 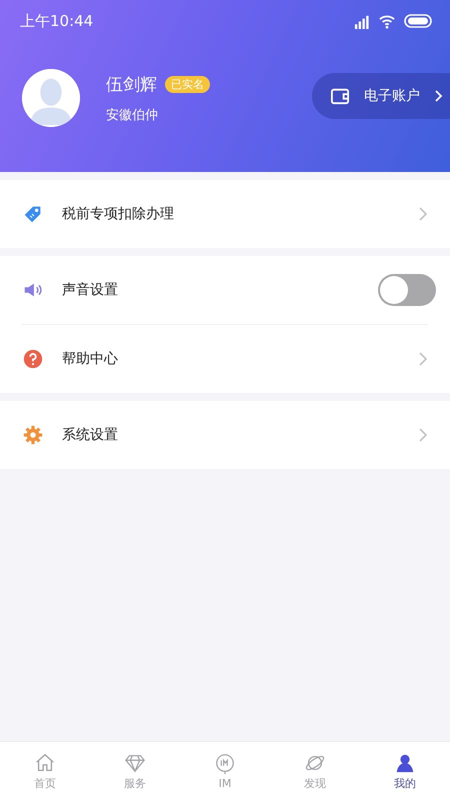 What do you see at coordinates (132, 115) in the screenshot?
I see `company-name: 安徽伯仲` at bounding box center [132, 115].